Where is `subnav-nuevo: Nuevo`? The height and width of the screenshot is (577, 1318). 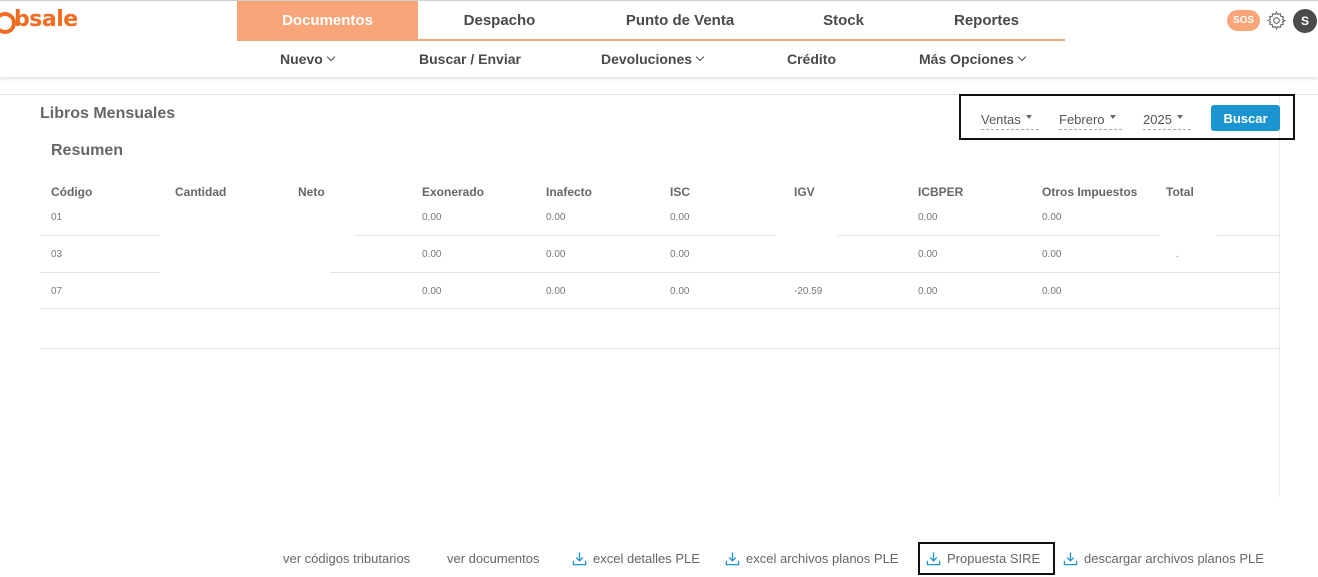
subnav-nuevo: Nuevo is located at coordinates (308, 59).